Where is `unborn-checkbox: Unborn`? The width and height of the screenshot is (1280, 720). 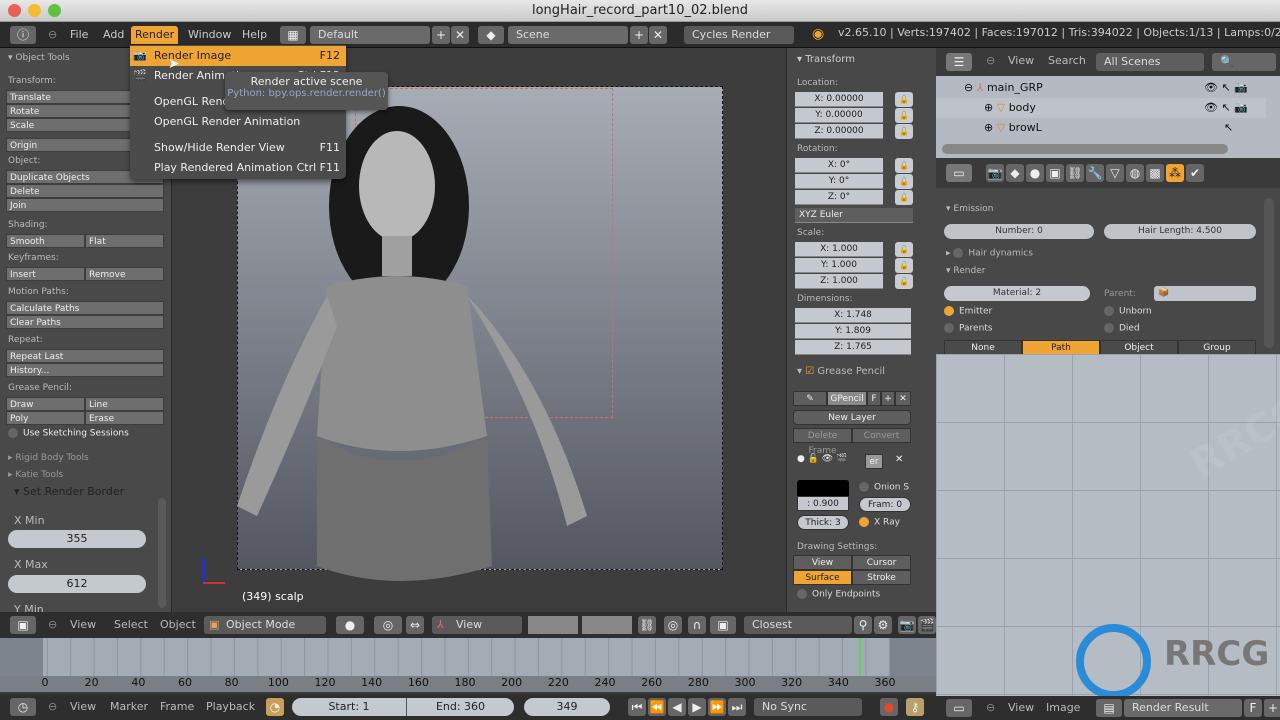 unborn-checkbox: Unborn is located at coordinates (1128, 311).